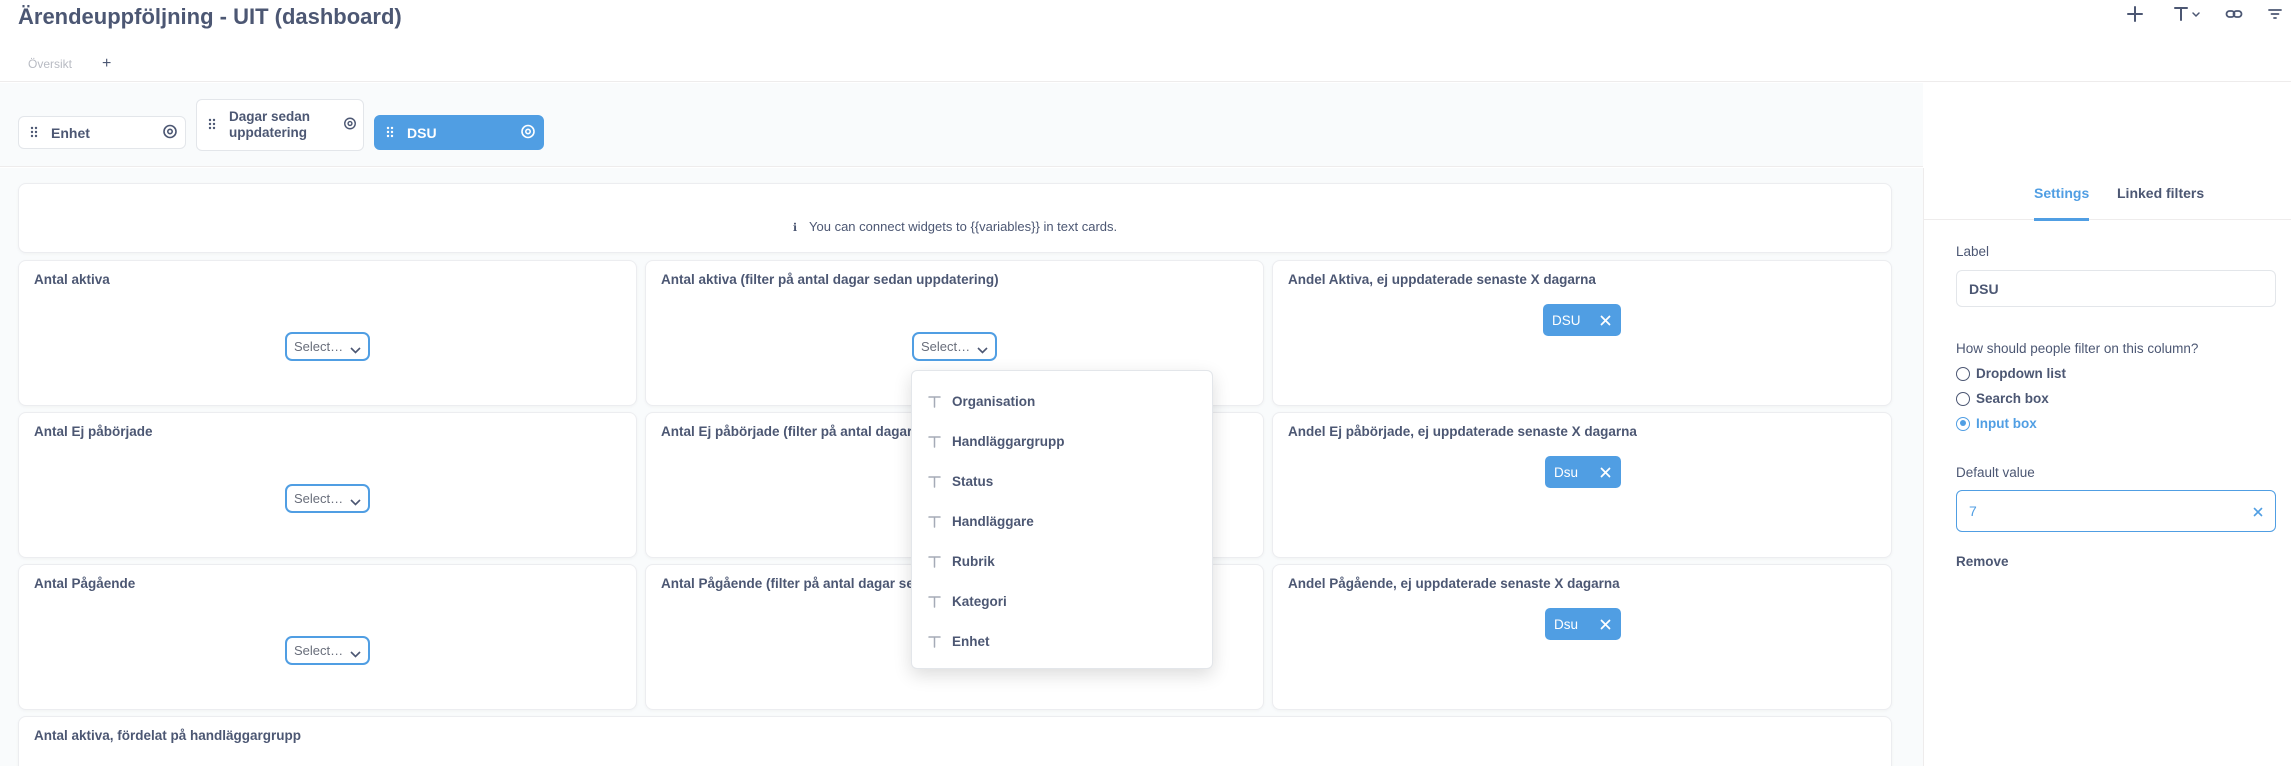  Describe the element at coordinates (210, 16) in the screenshot. I see `dashboard-title: Ärendeuppföljning - UIT (dashboard)` at that location.